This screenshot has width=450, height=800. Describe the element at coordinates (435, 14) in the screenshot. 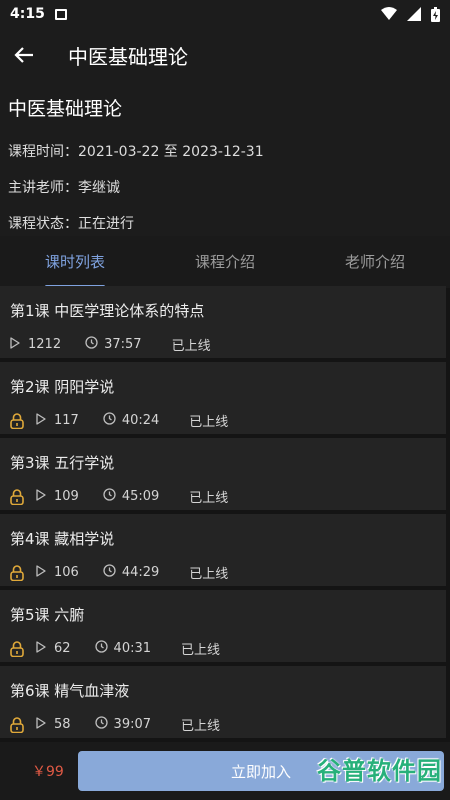

I see `battery-icon` at that location.